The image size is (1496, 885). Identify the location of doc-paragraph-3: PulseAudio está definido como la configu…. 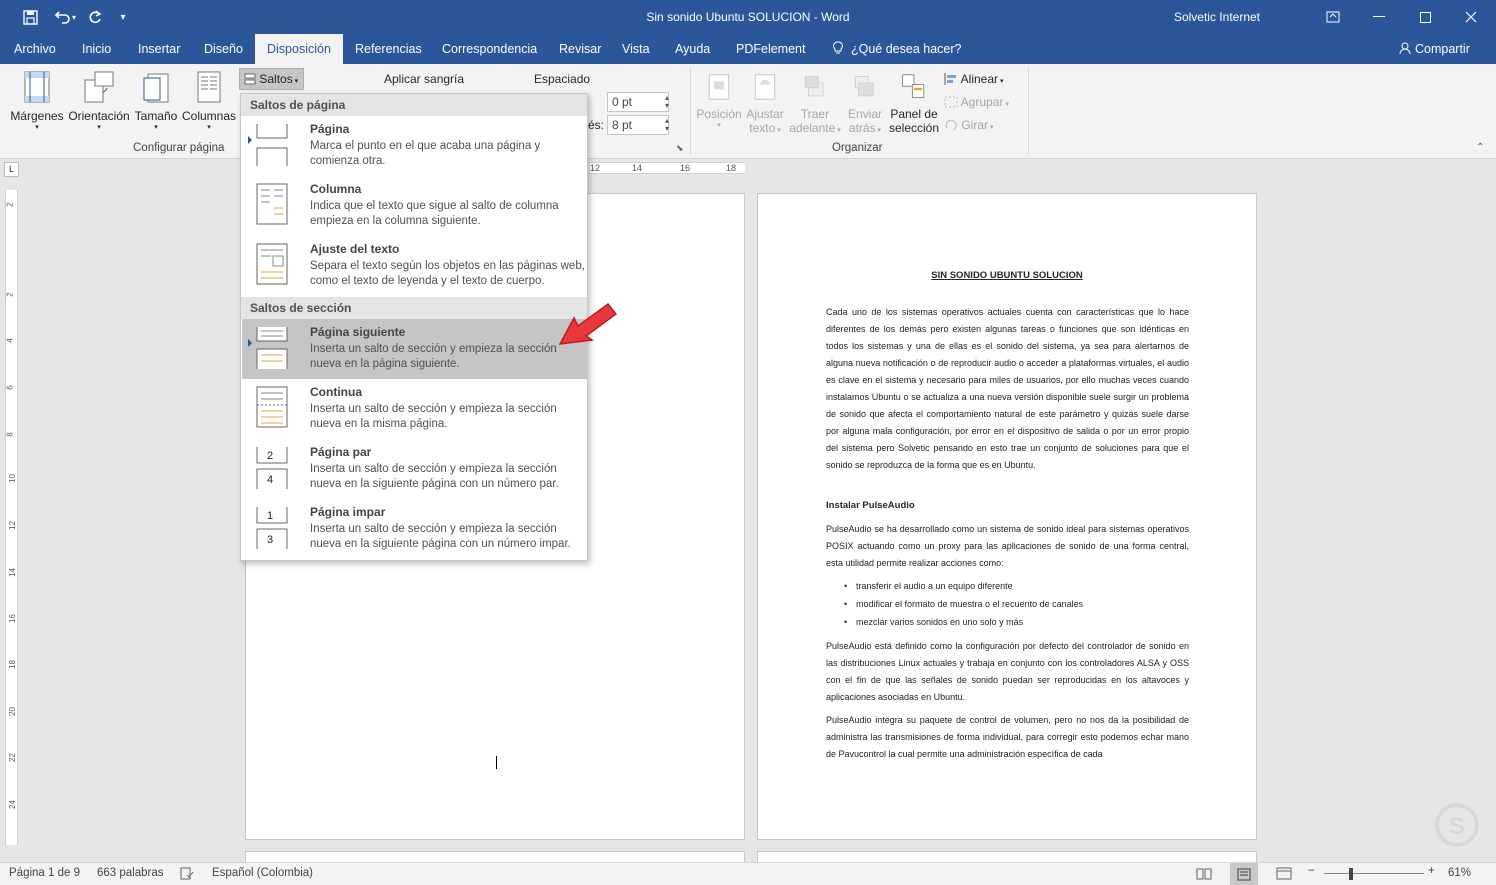
(1007, 671).